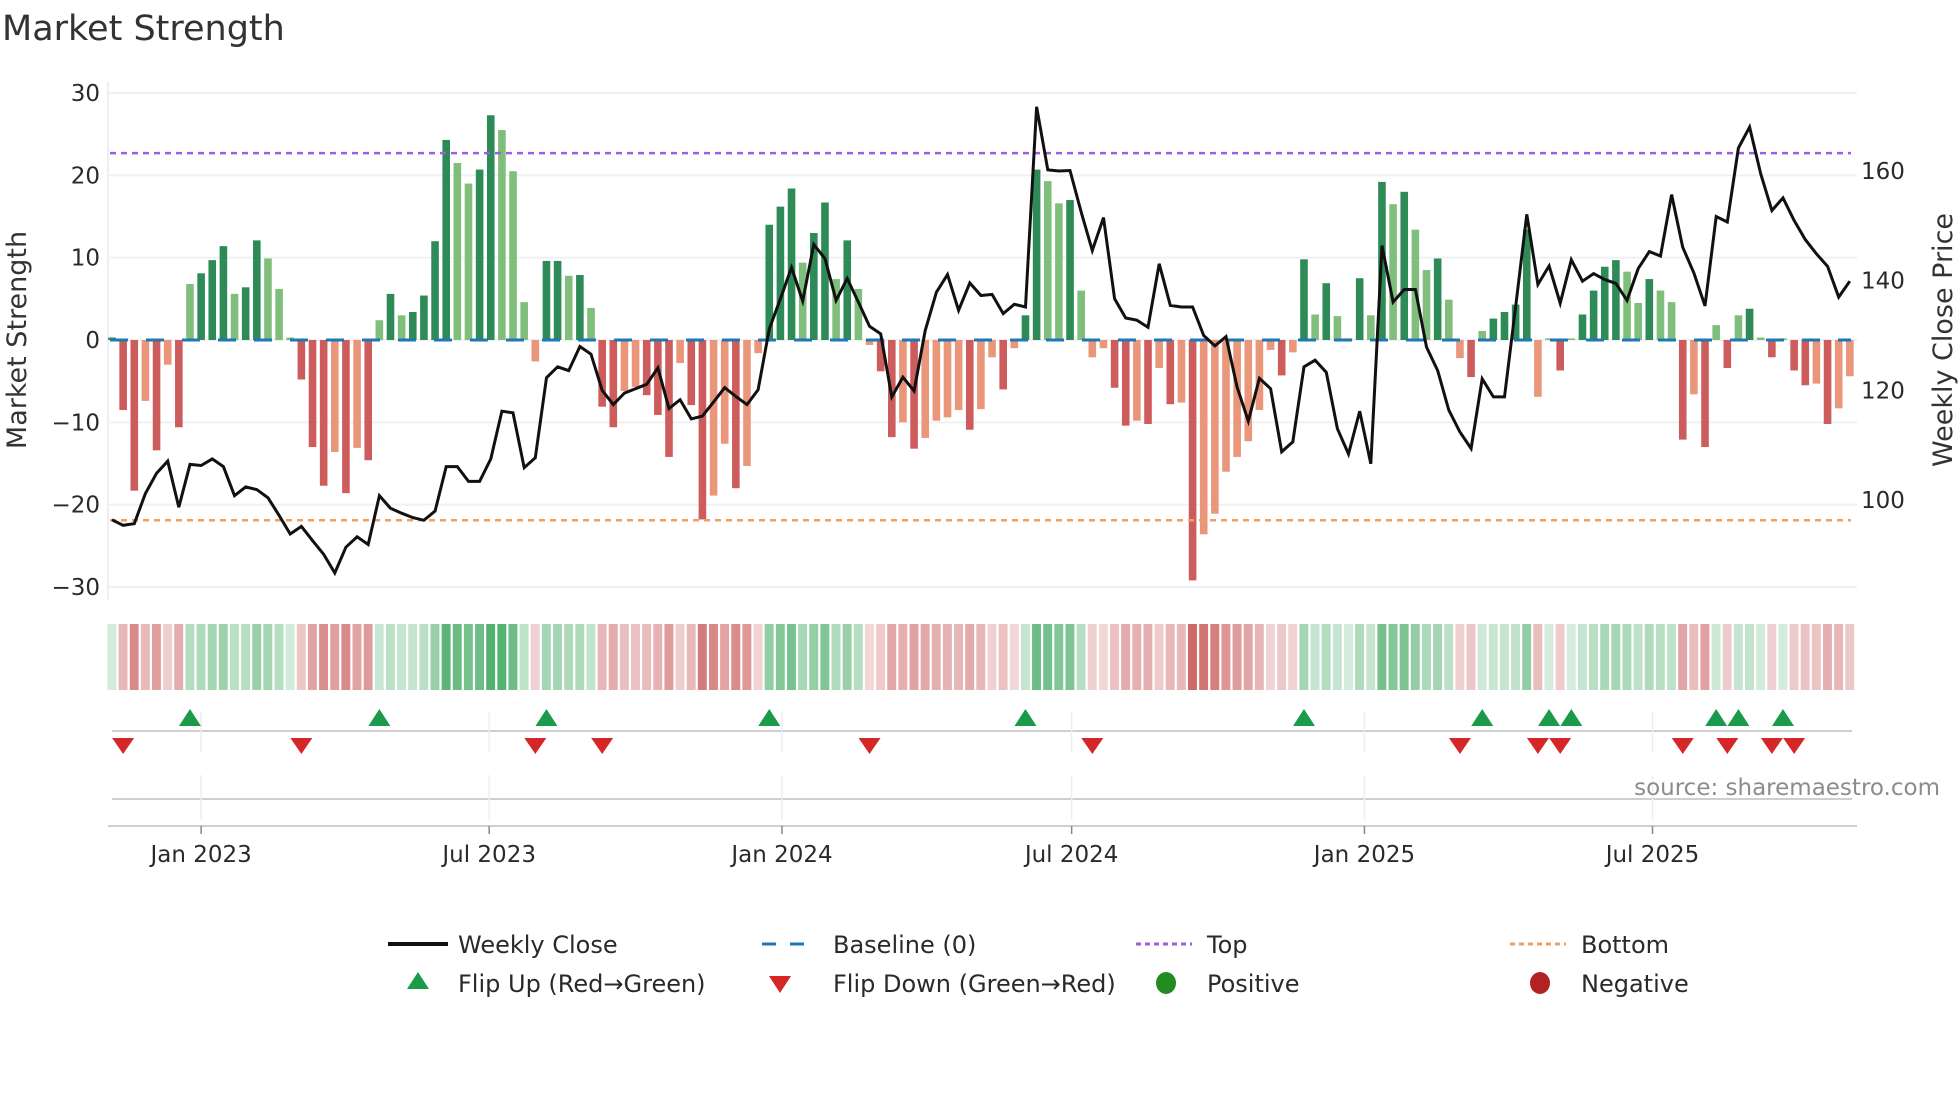  What do you see at coordinates (780, 855) in the screenshot?
I see `x-tick-label: Jan 2024` at bounding box center [780, 855].